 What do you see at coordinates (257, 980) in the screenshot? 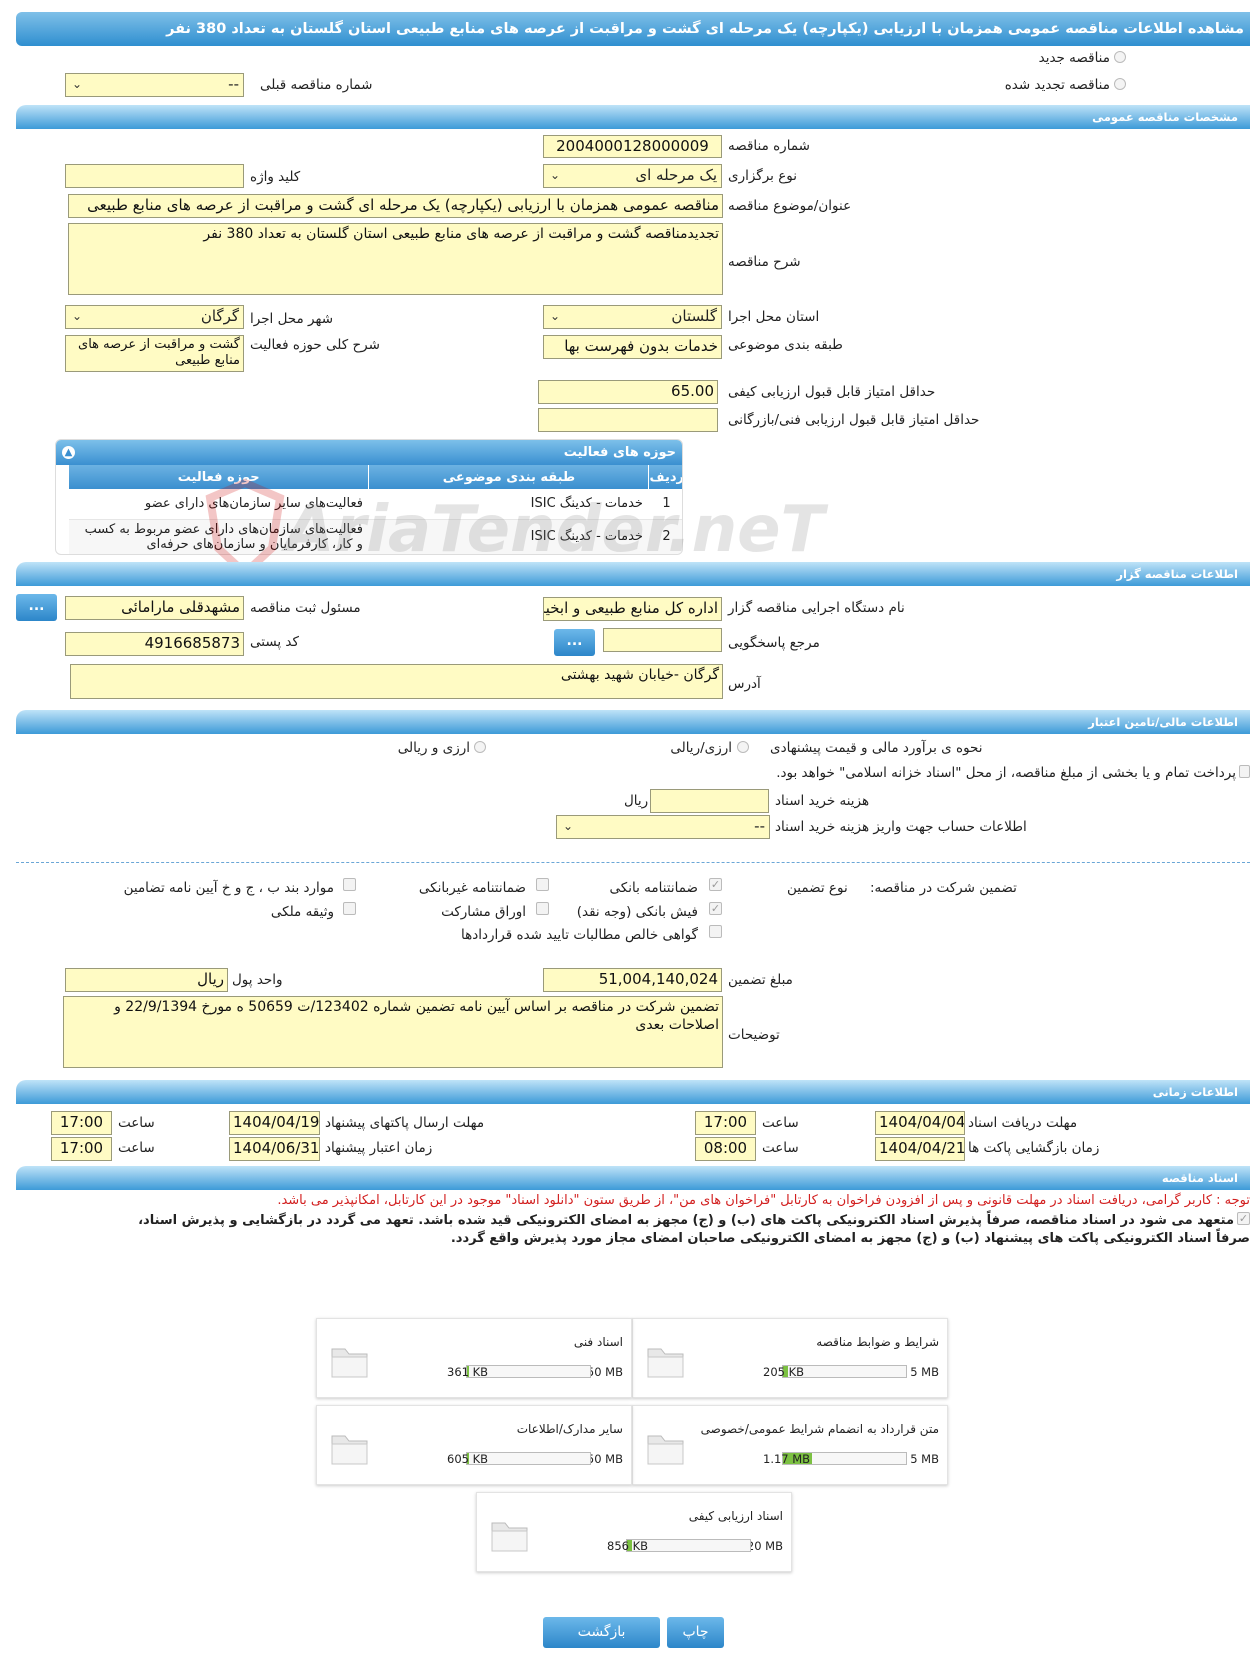
I see `currency-label: واحد پول` at bounding box center [257, 980].